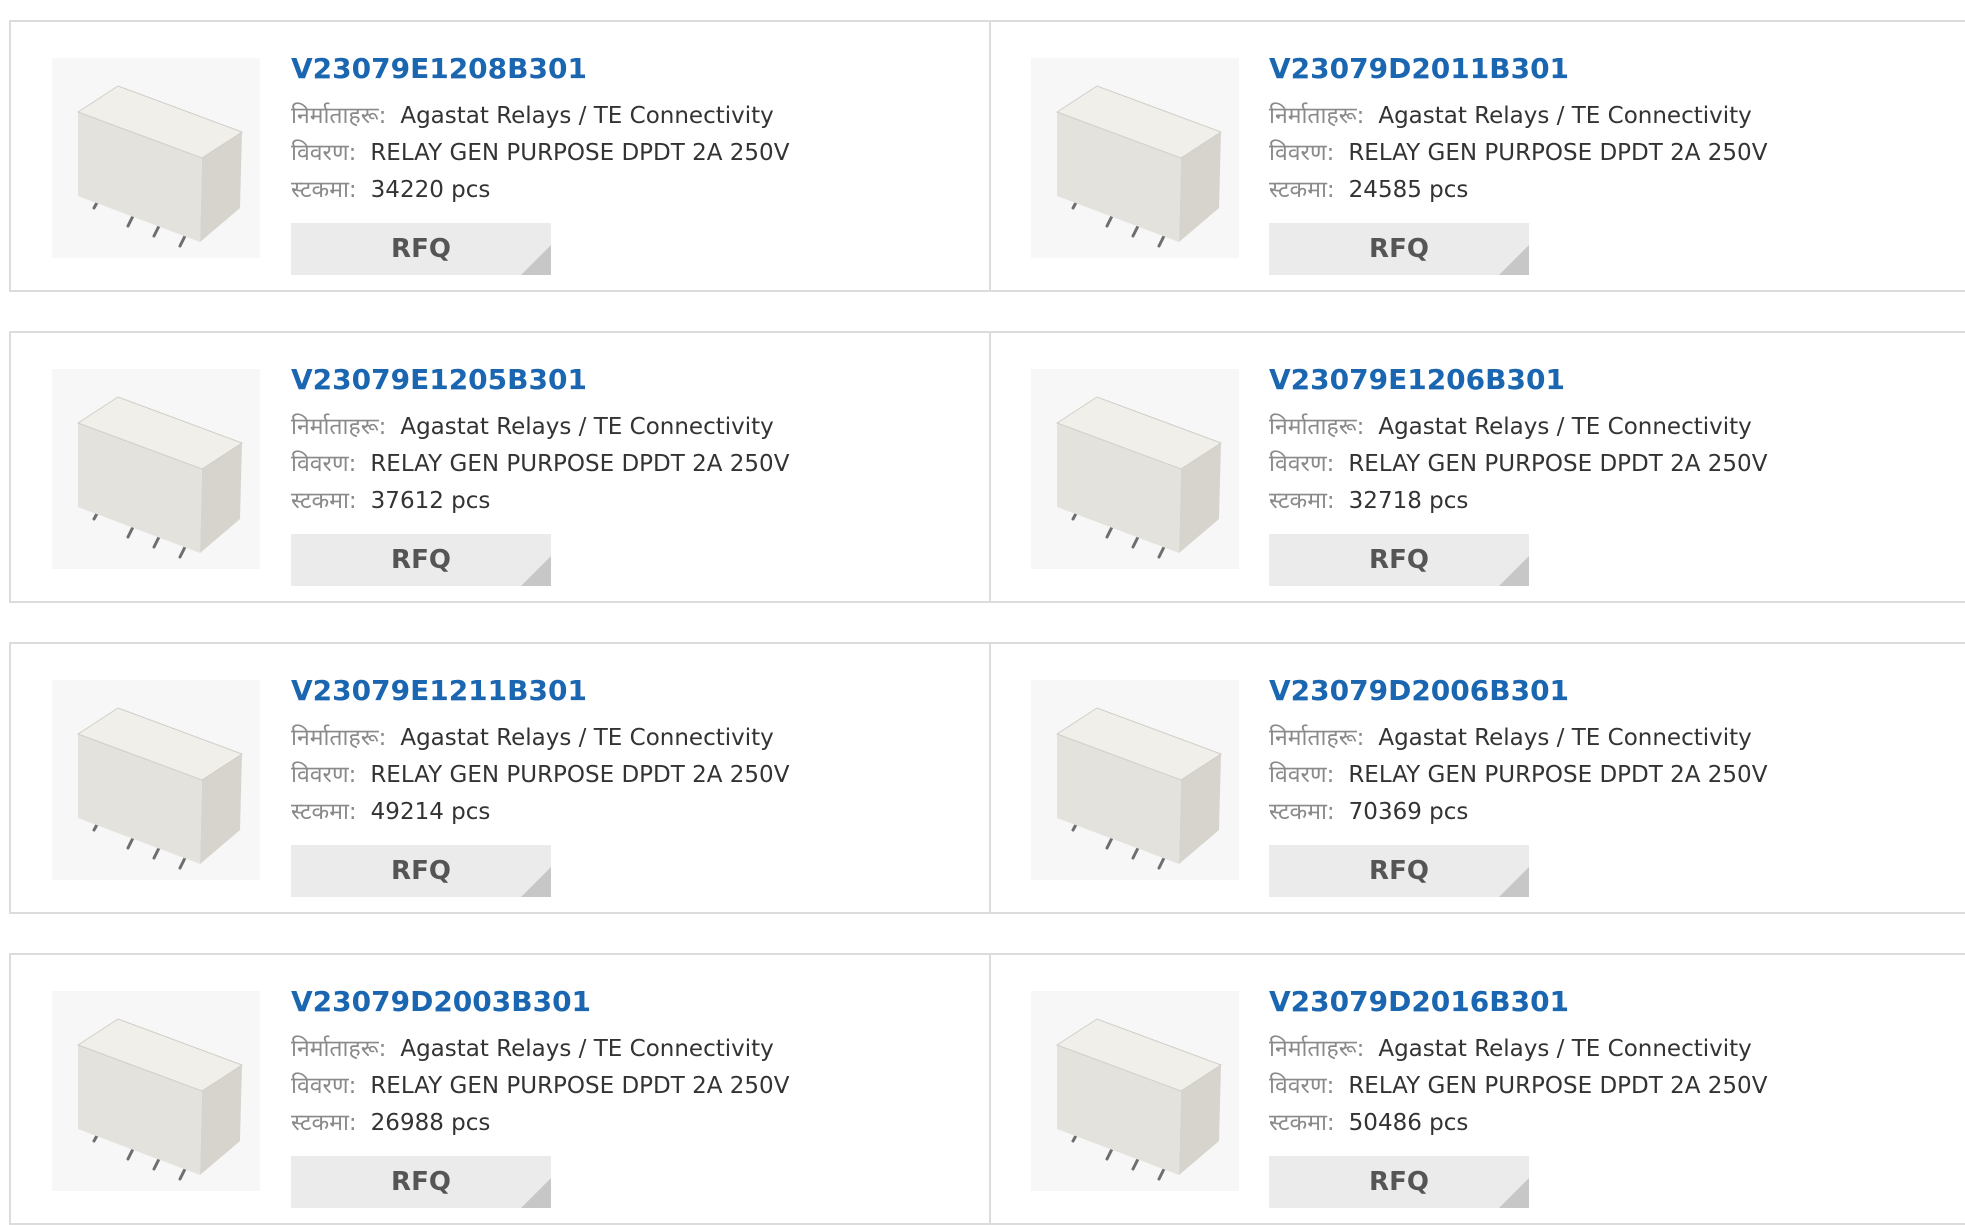 The image size is (1965, 1225). I want to click on stock-row: स्टकमा: 49214 pcs, so click(631, 812).